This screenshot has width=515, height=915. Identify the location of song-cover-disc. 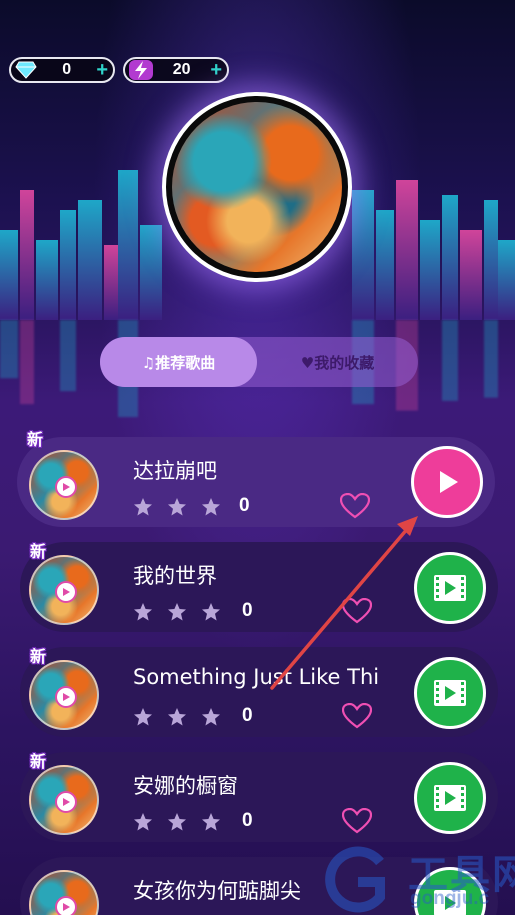
(257, 187).